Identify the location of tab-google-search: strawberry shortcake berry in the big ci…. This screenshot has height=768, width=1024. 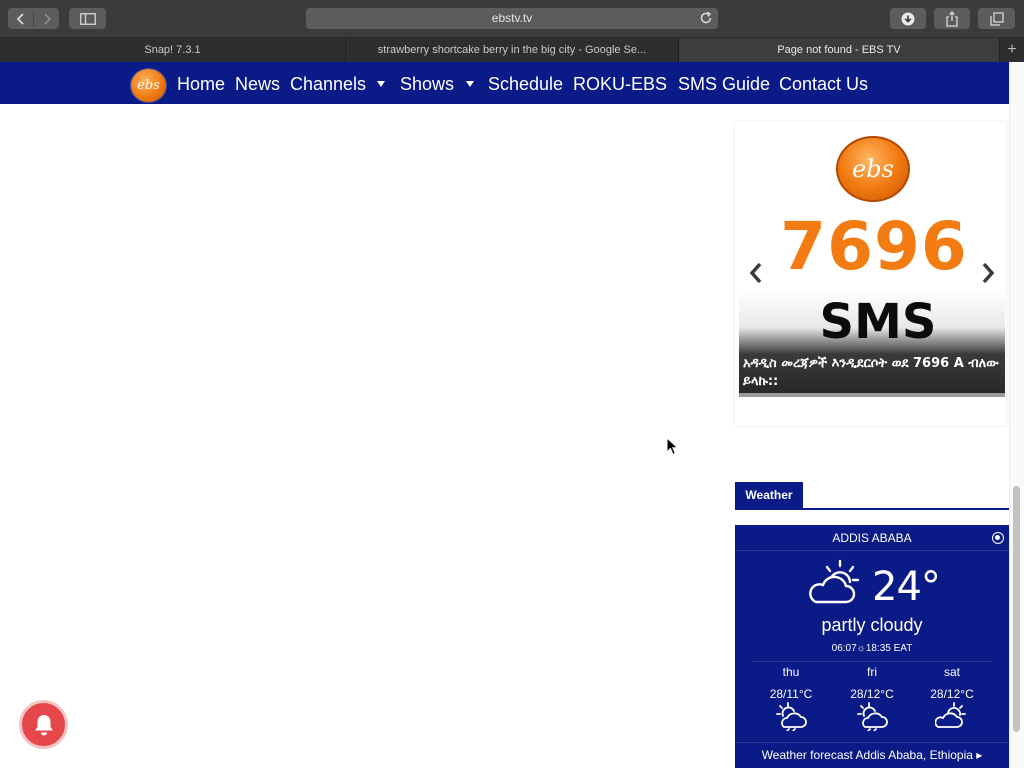
(512, 50).